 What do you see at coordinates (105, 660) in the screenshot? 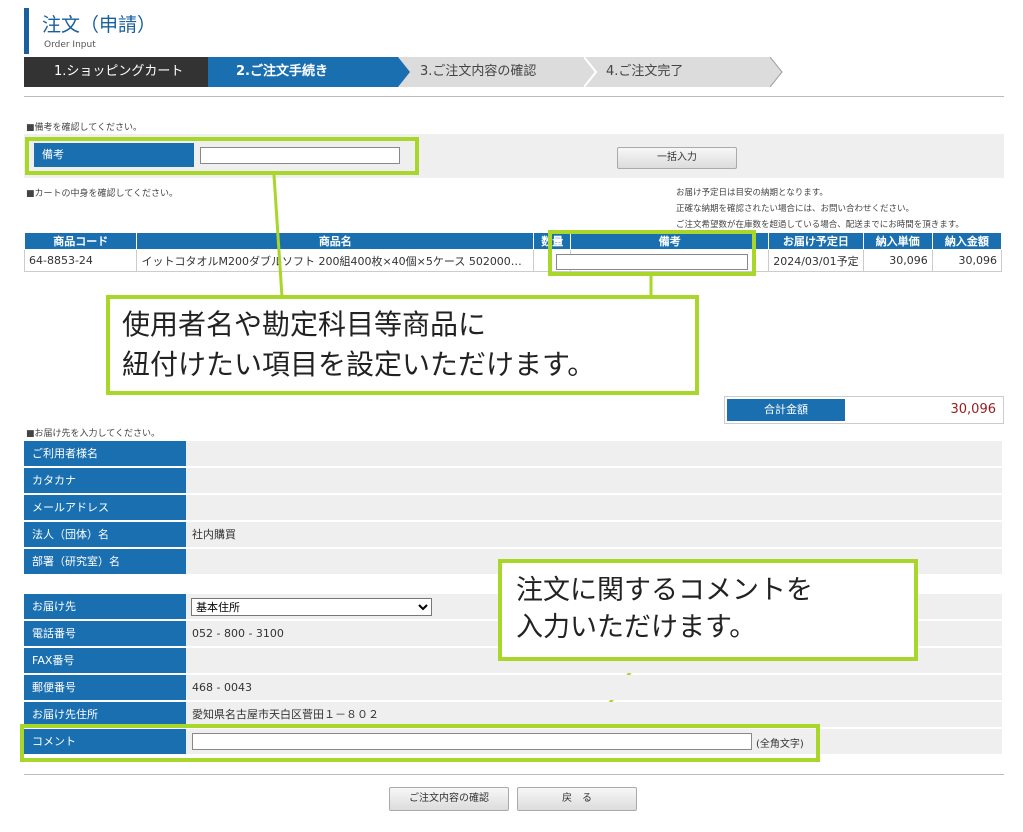
I see `label-fax: FAX番号` at bounding box center [105, 660].